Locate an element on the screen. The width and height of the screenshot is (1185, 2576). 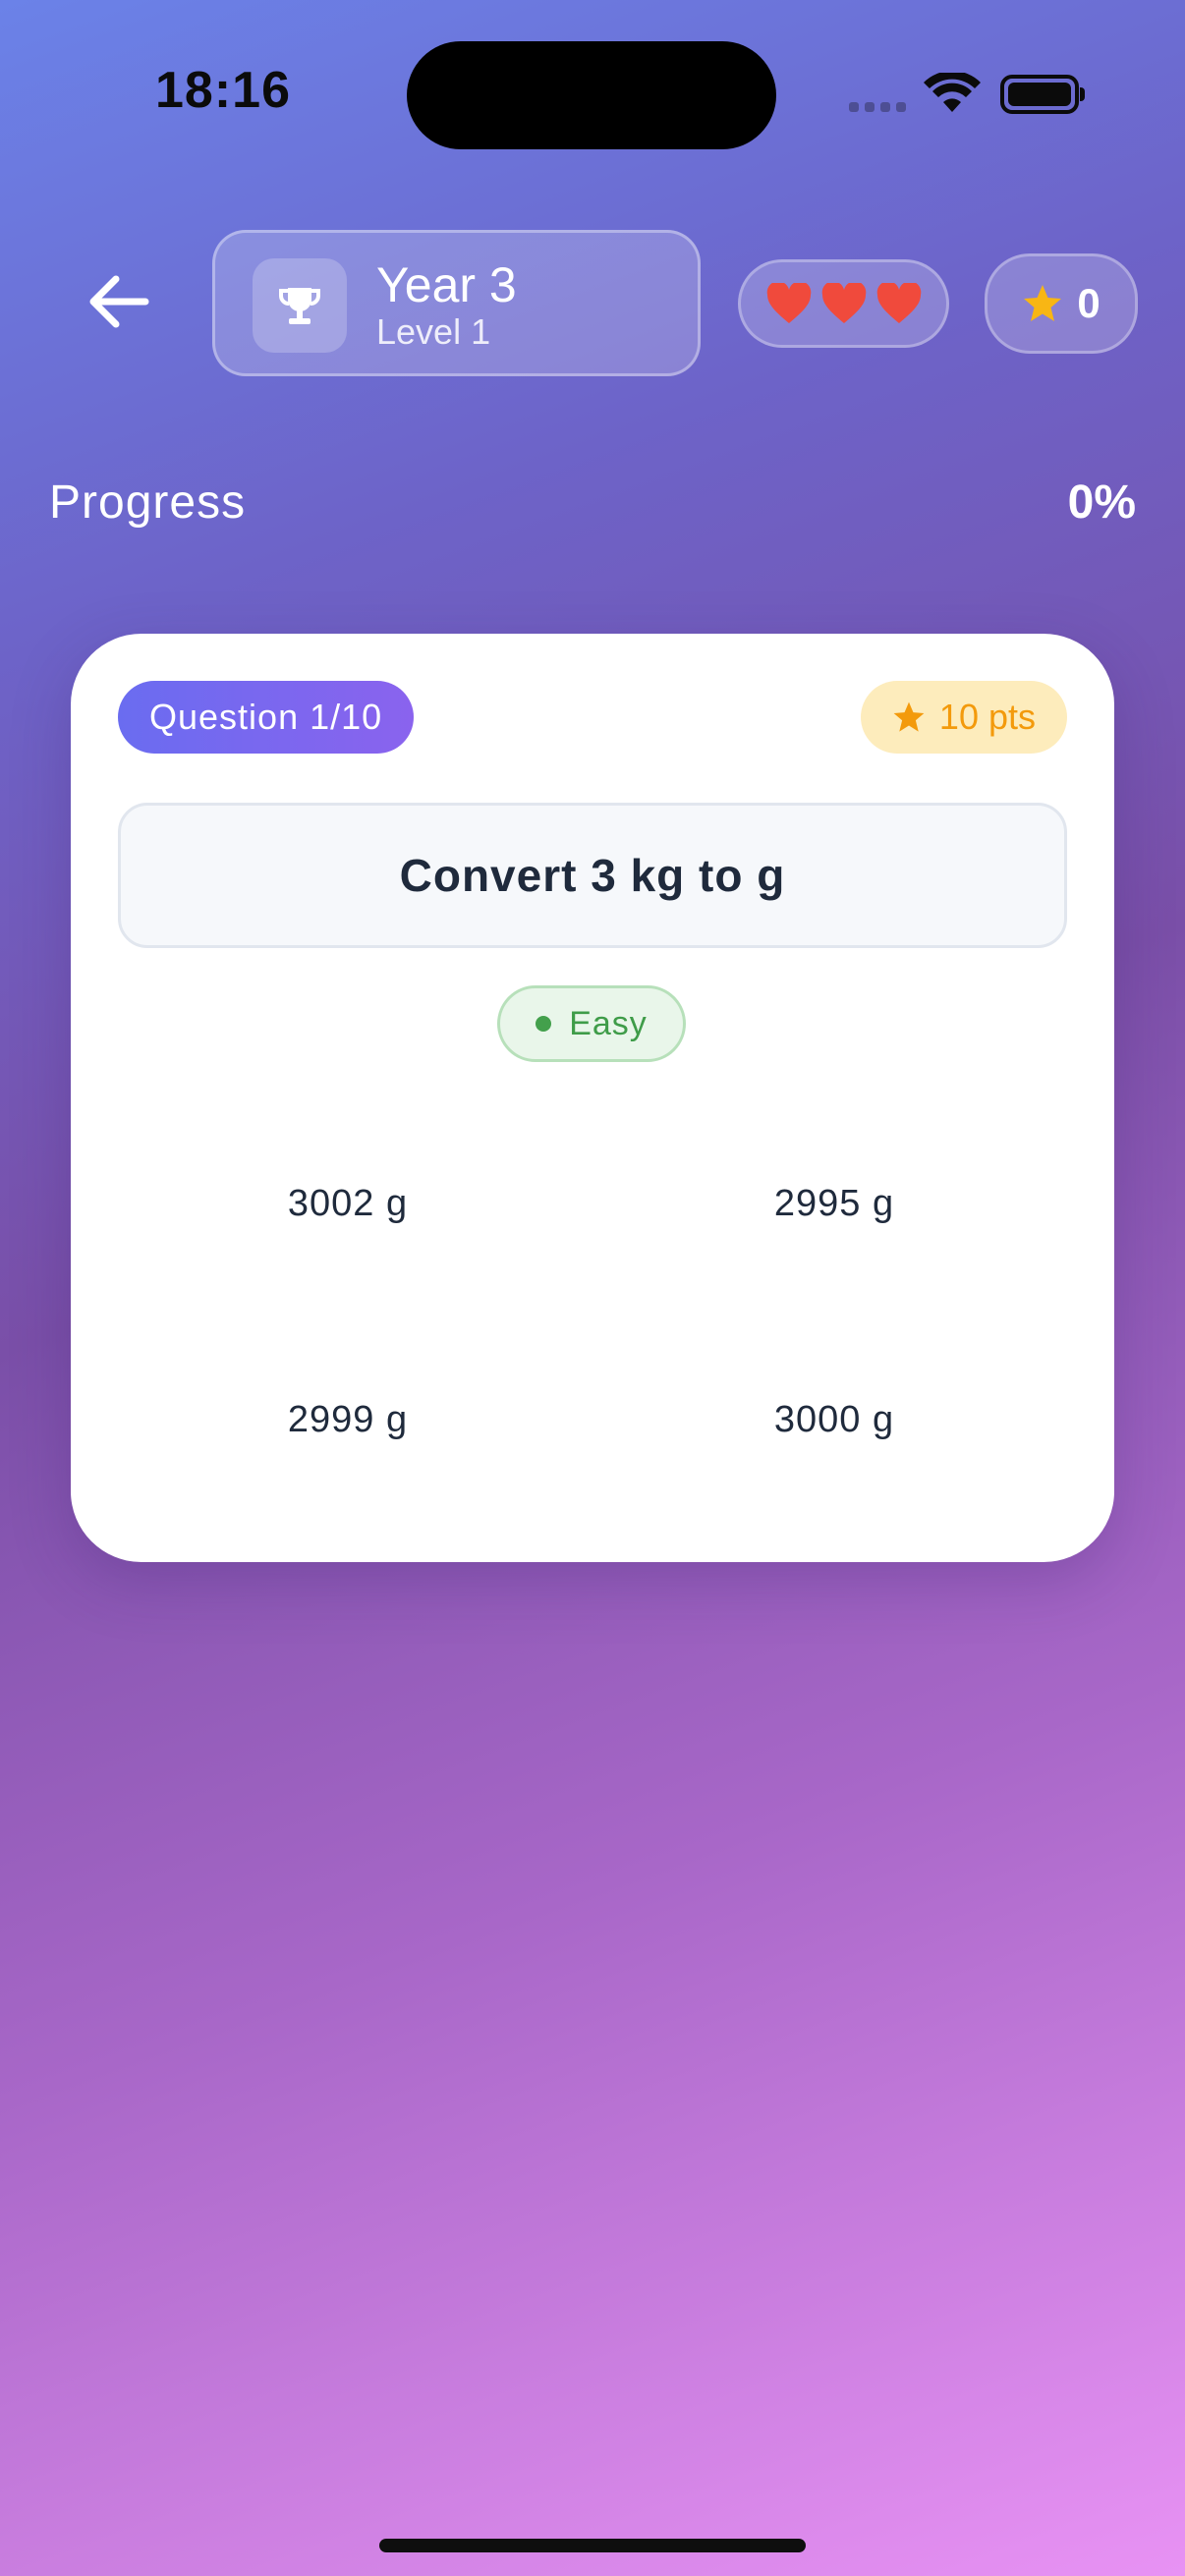
trophy-icon is located at coordinates (299, 306).